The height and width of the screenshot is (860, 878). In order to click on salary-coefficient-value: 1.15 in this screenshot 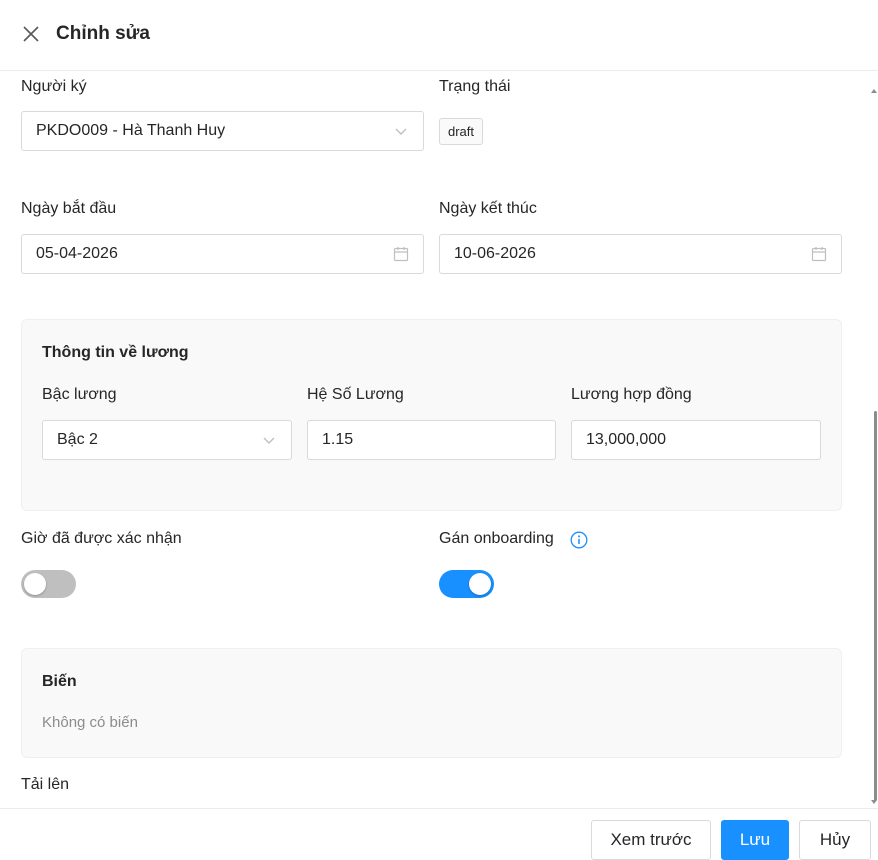, I will do `click(338, 439)`.